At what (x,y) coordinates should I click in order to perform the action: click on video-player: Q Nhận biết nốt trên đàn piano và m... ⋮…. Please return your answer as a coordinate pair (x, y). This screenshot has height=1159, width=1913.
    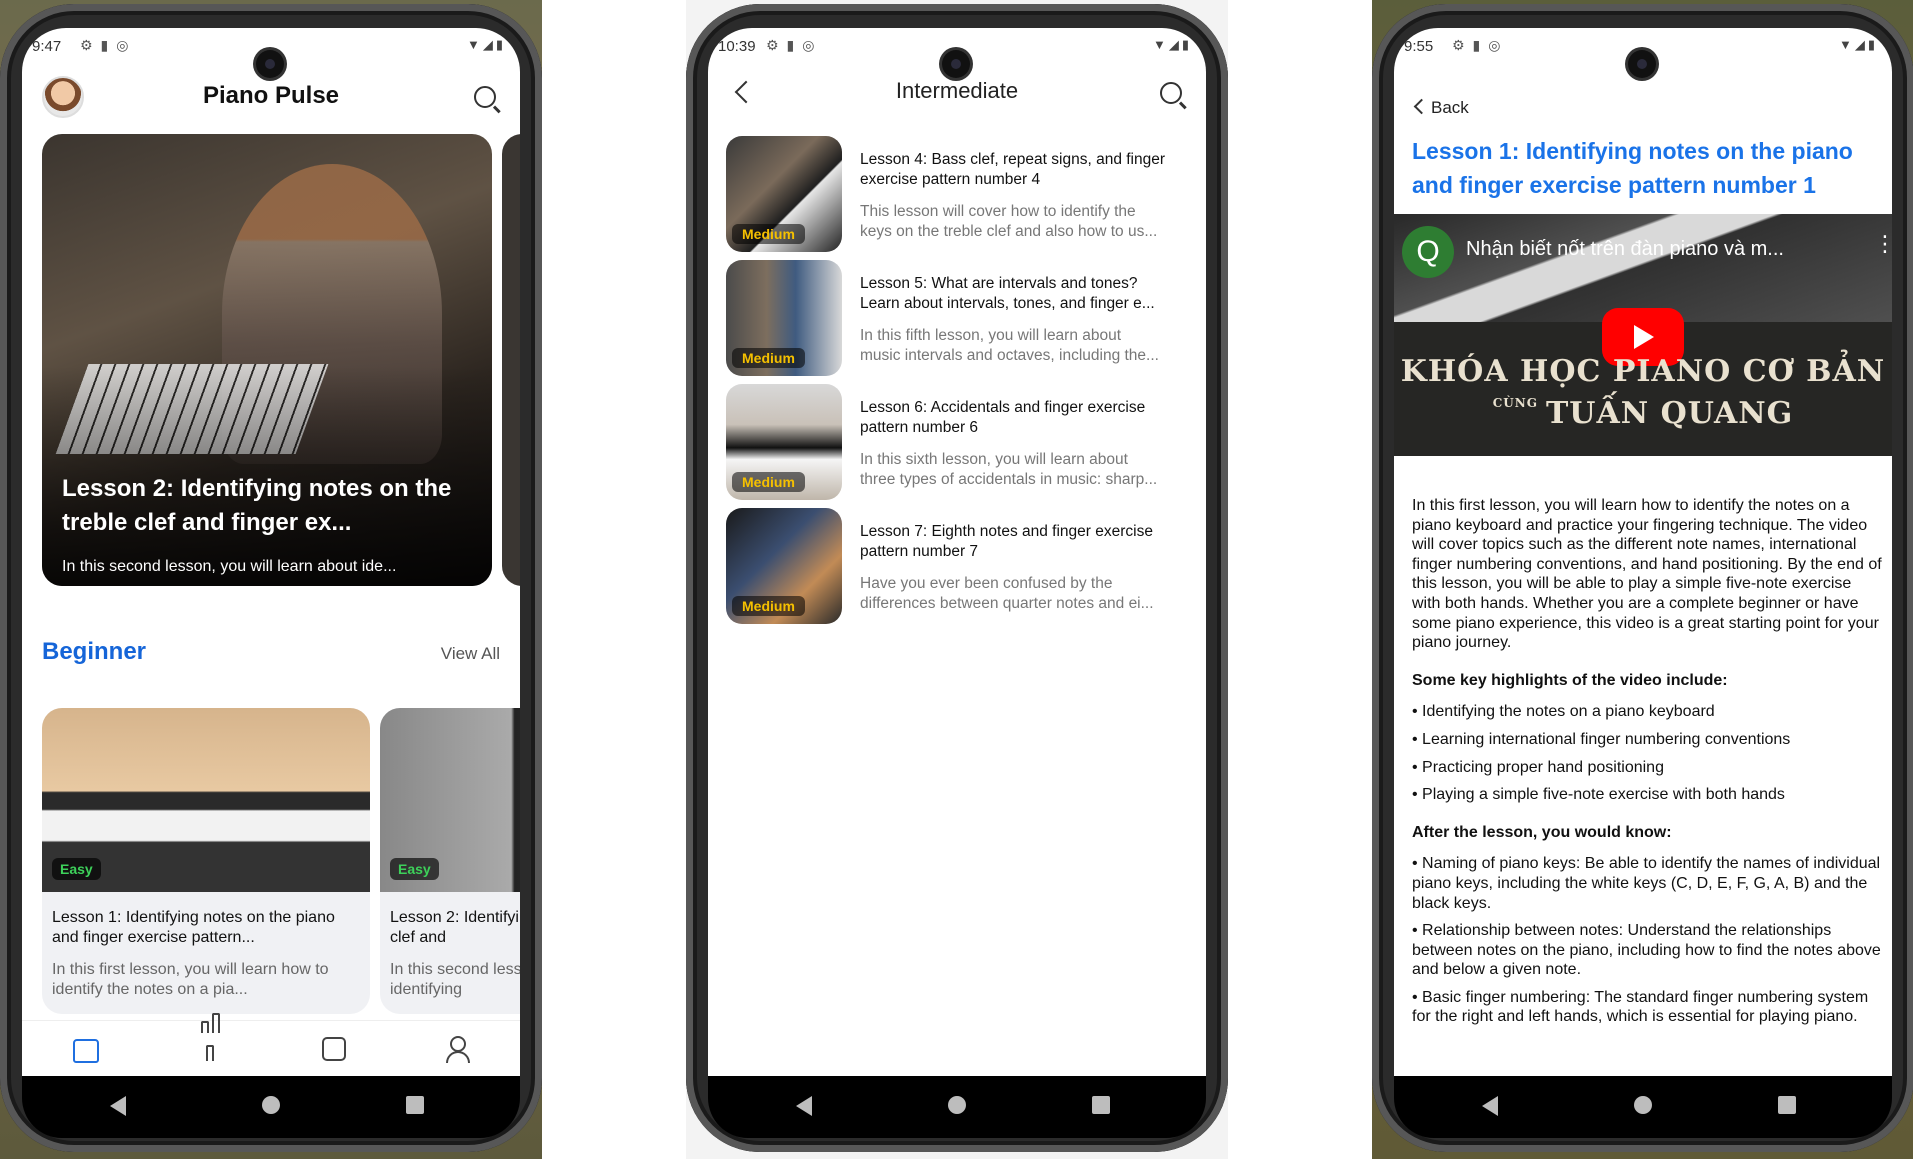
    Looking at the image, I should click on (1643, 335).